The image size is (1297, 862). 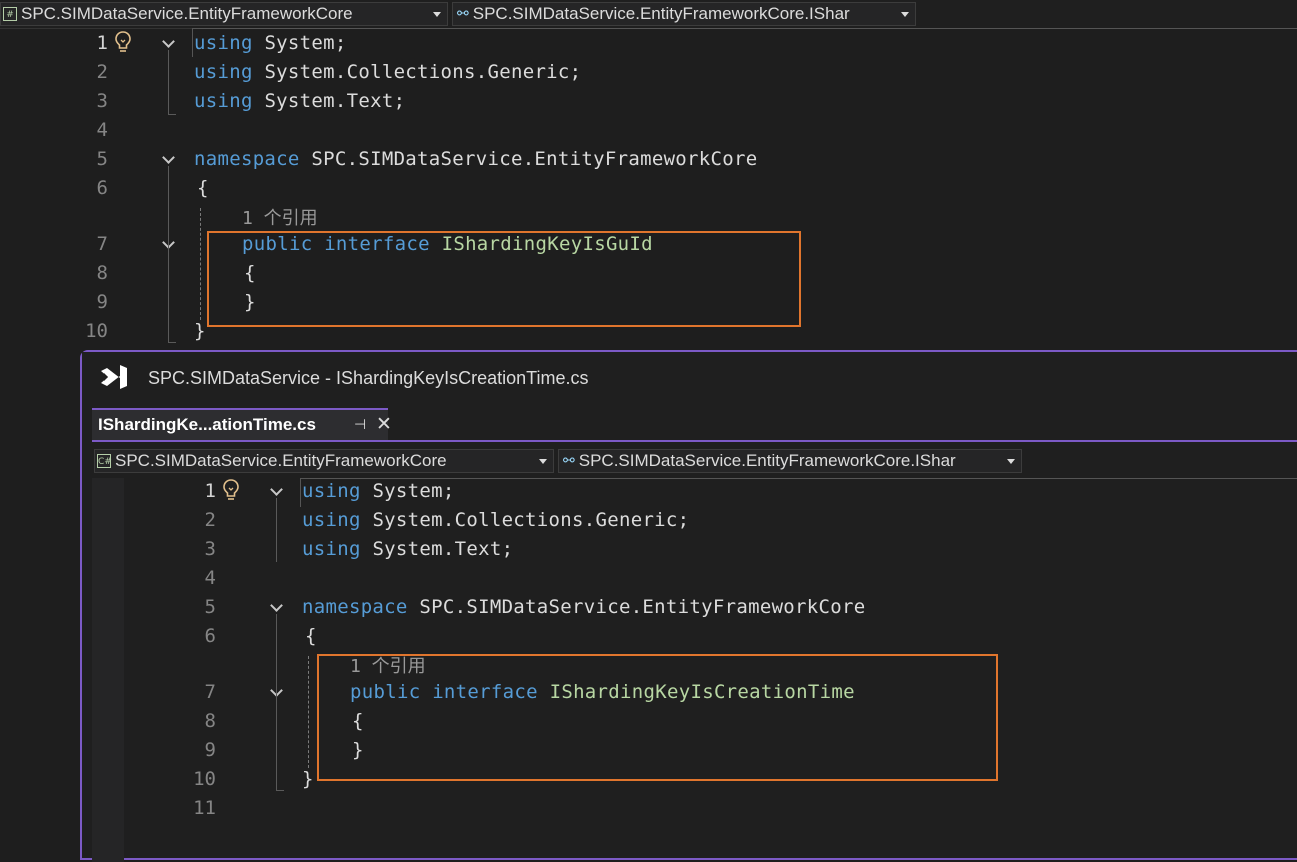 What do you see at coordinates (10, 14) in the screenshot?
I see `csharp-file-icon: #` at bounding box center [10, 14].